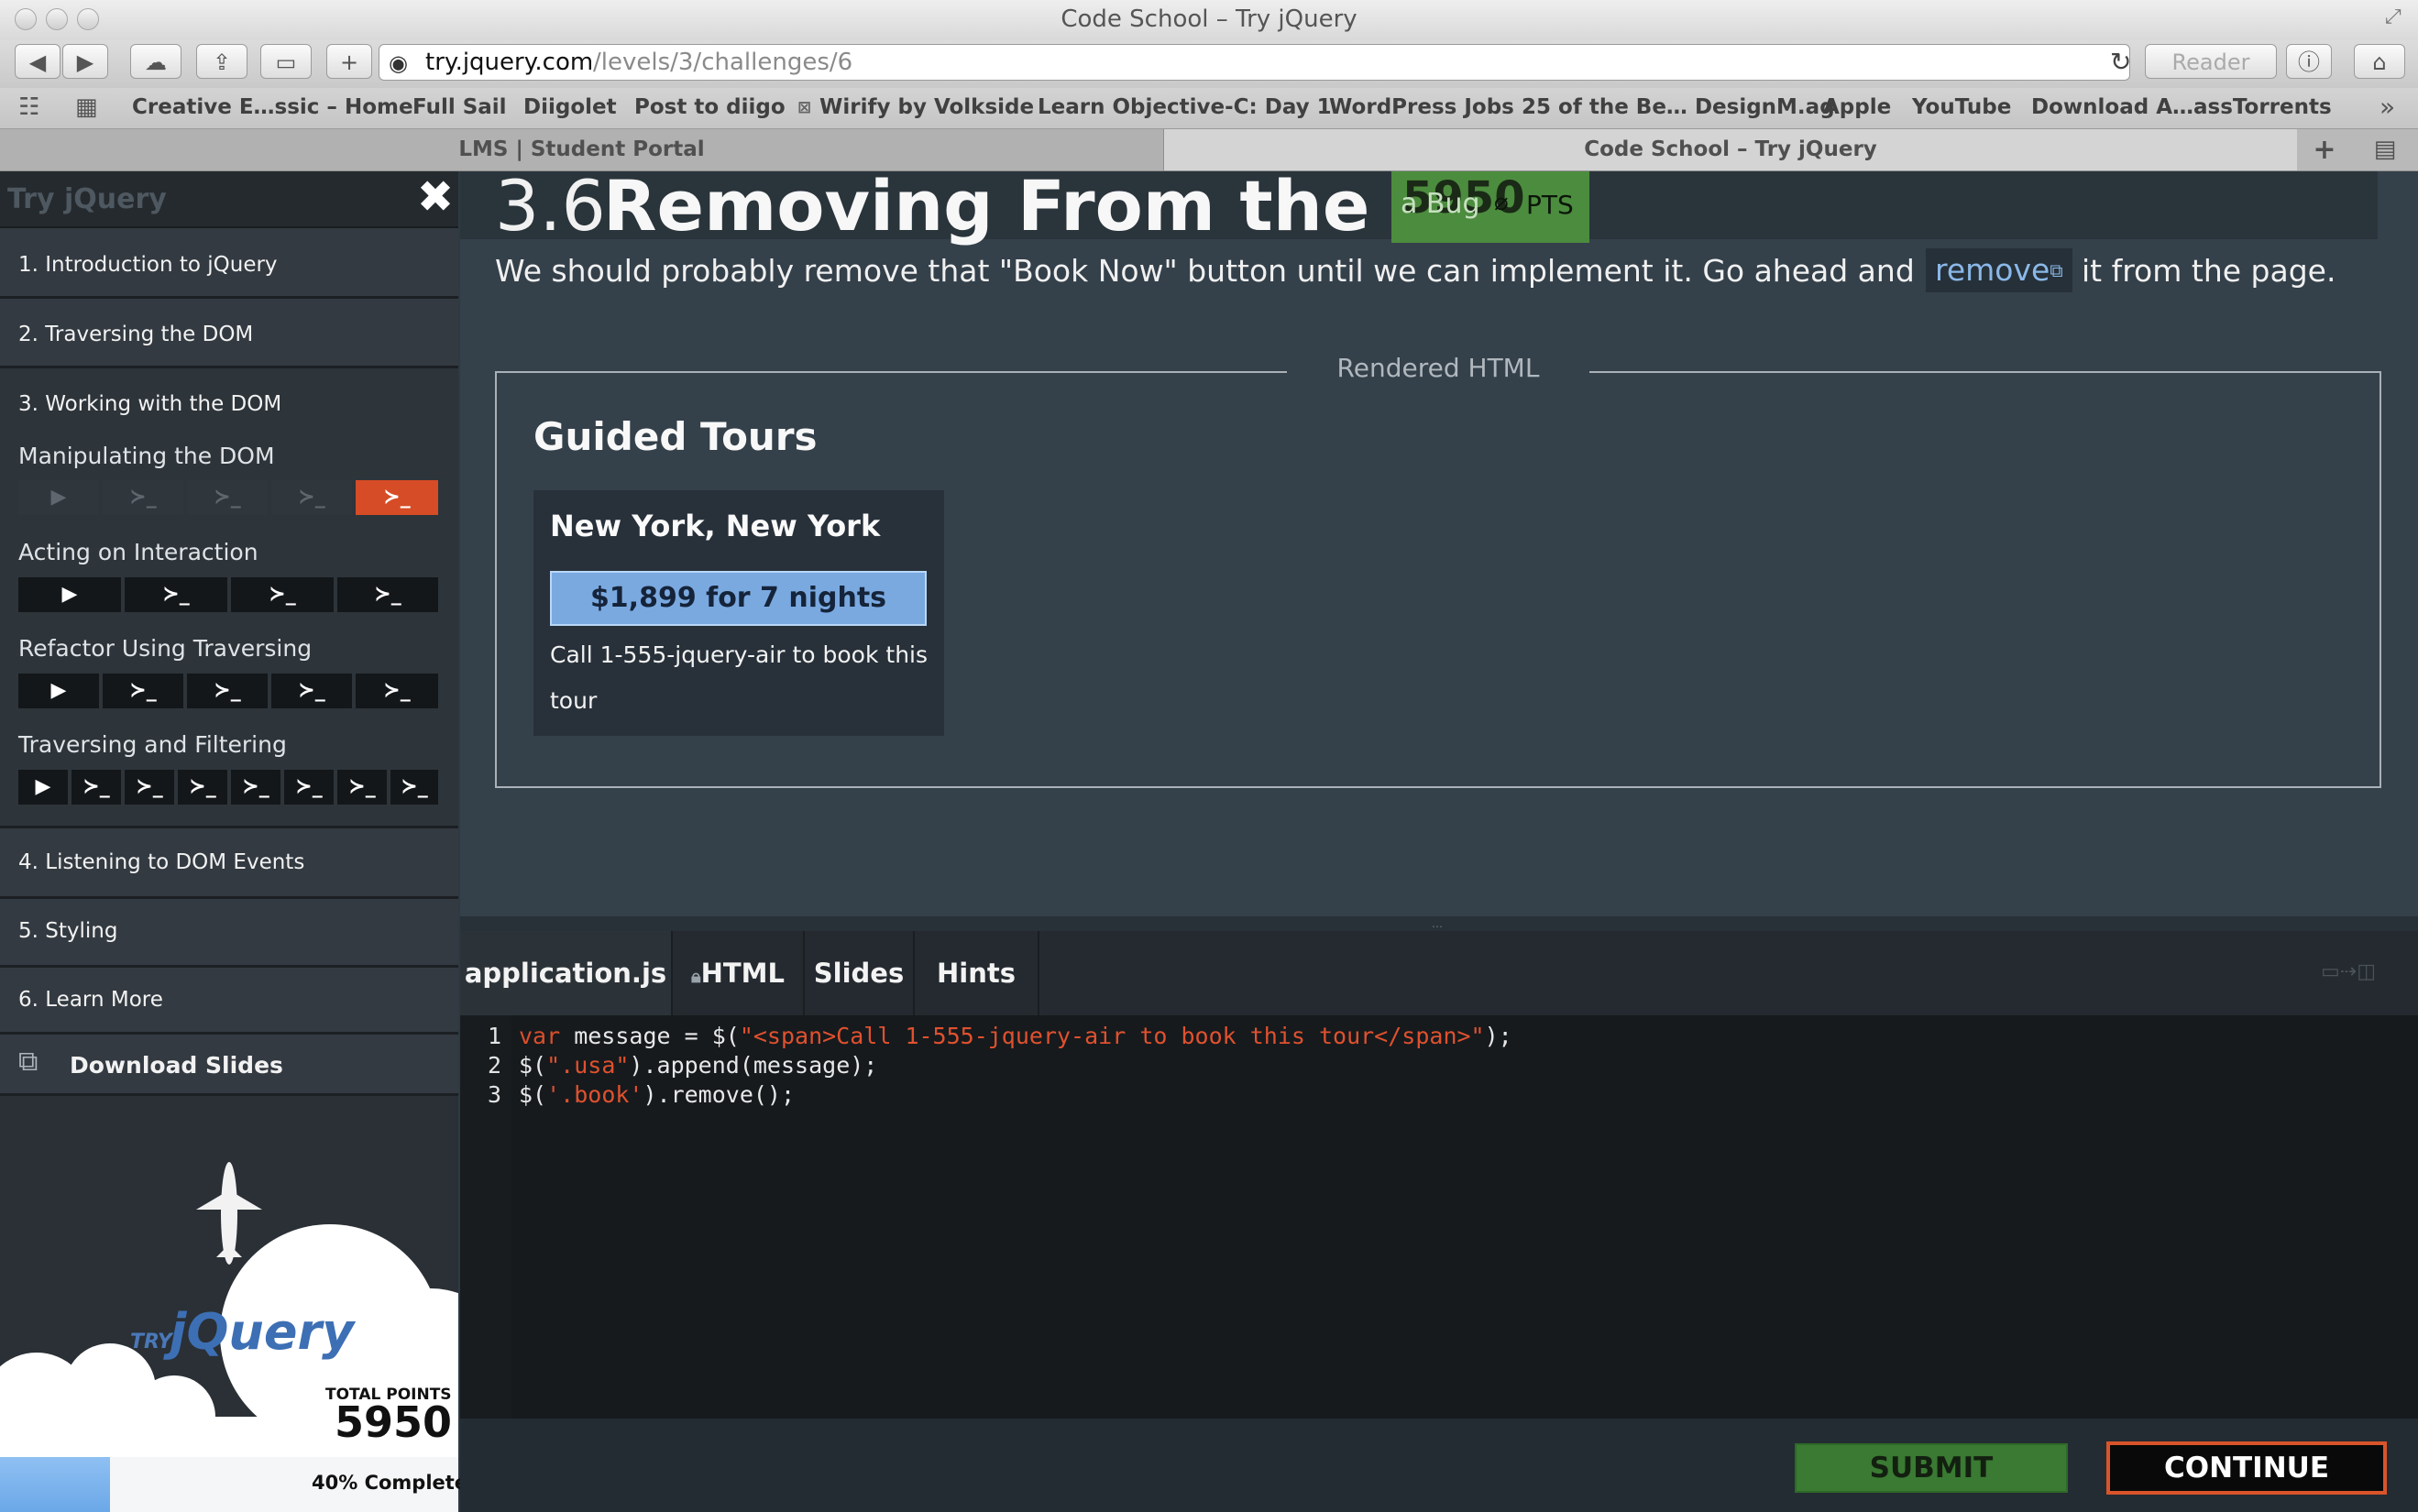 Image resolution: width=2418 pixels, height=1512 pixels. I want to click on challenge-number: 3.6, so click(550, 206).